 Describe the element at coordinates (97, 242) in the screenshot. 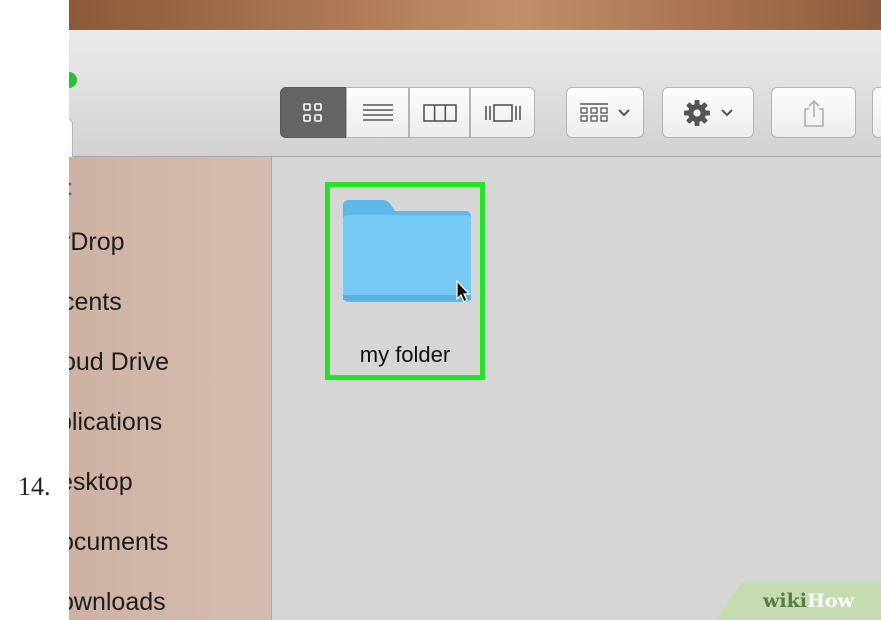

I see `sidebar-item-airdrop: rDrop` at that location.